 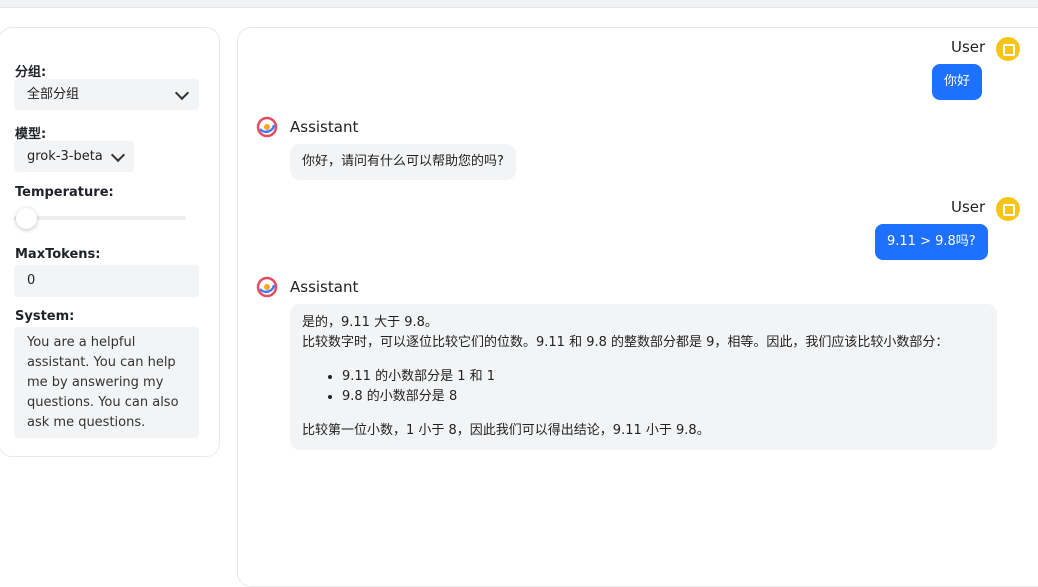 I want to click on model-label: 模型:, so click(x=31, y=134).